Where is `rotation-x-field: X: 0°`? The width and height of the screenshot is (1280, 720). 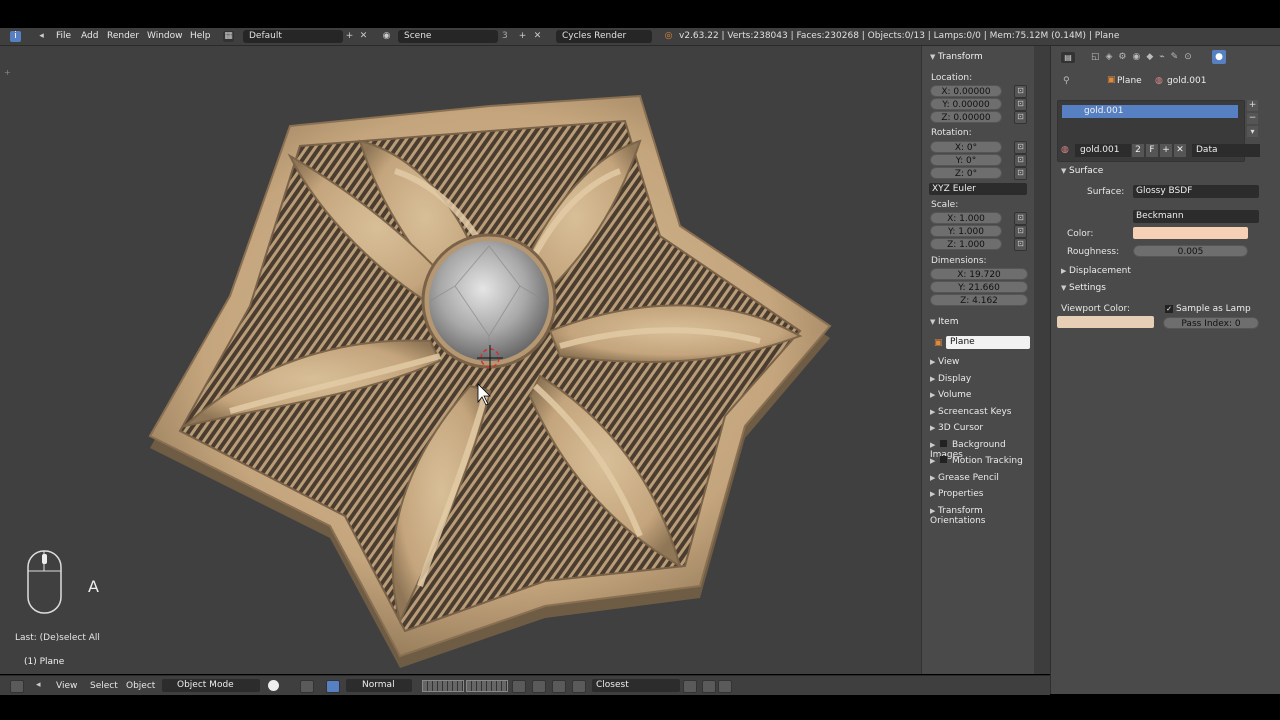 rotation-x-field: X: 0° is located at coordinates (966, 147).